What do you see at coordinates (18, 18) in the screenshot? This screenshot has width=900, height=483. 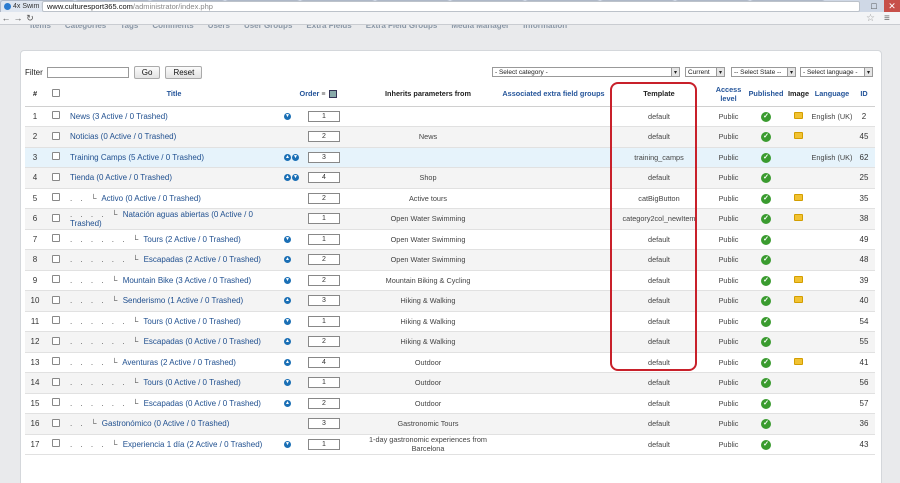 I see `forward-icon: →` at bounding box center [18, 18].